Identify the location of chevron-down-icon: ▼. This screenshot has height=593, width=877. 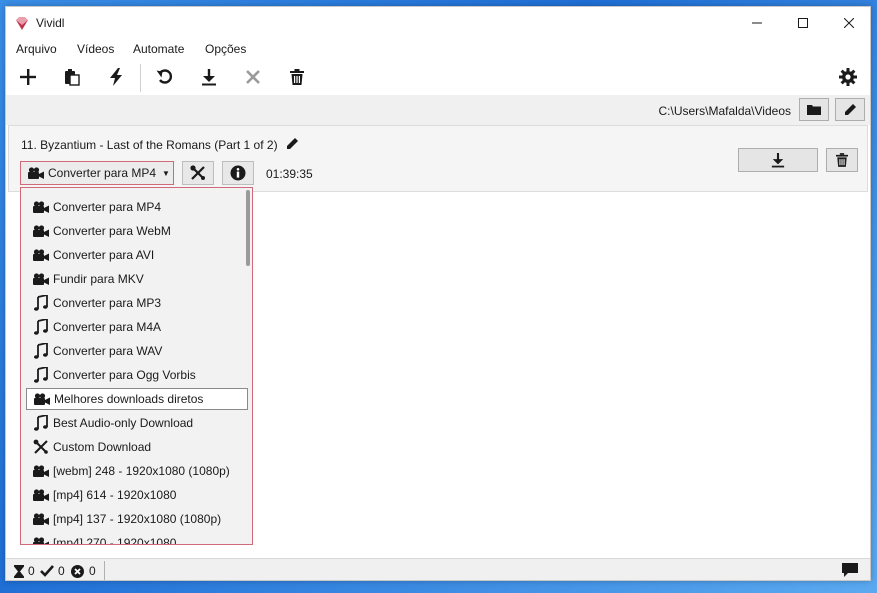
(166, 173).